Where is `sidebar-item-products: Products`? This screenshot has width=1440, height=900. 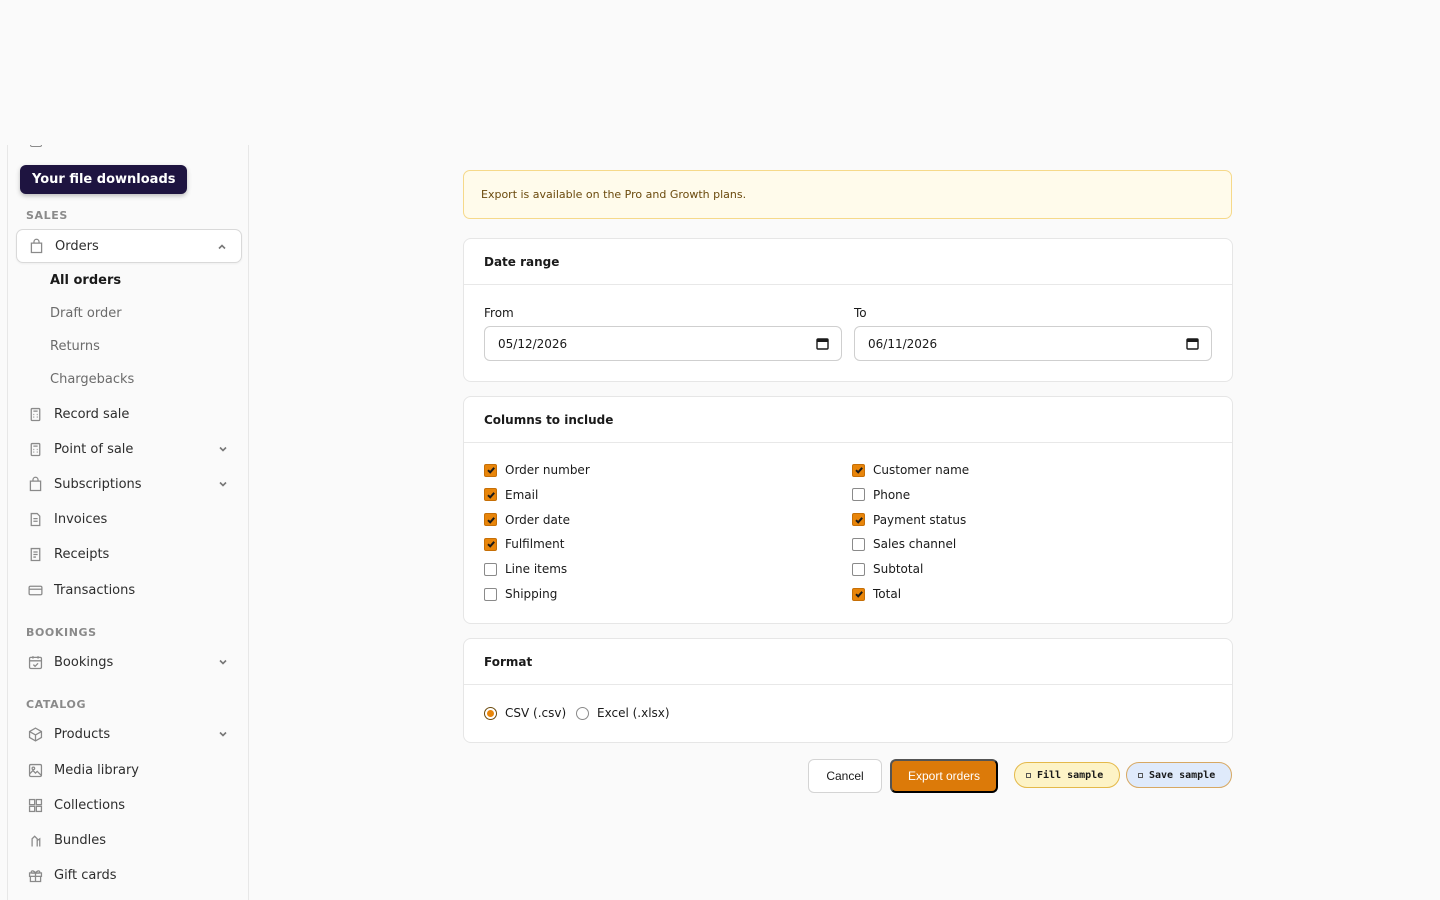
sidebar-item-products: Products is located at coordinates (129, 734).